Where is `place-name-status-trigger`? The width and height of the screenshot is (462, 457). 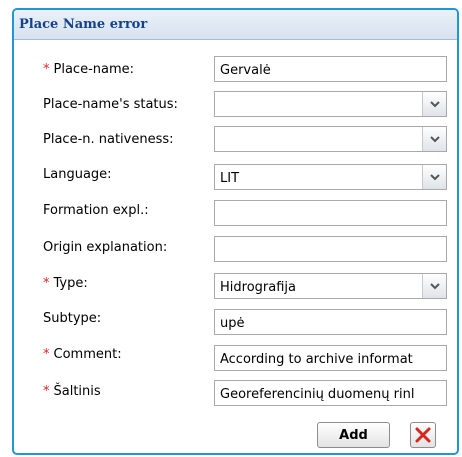
place-name-status-trigger is located at coordinates (434, 104).